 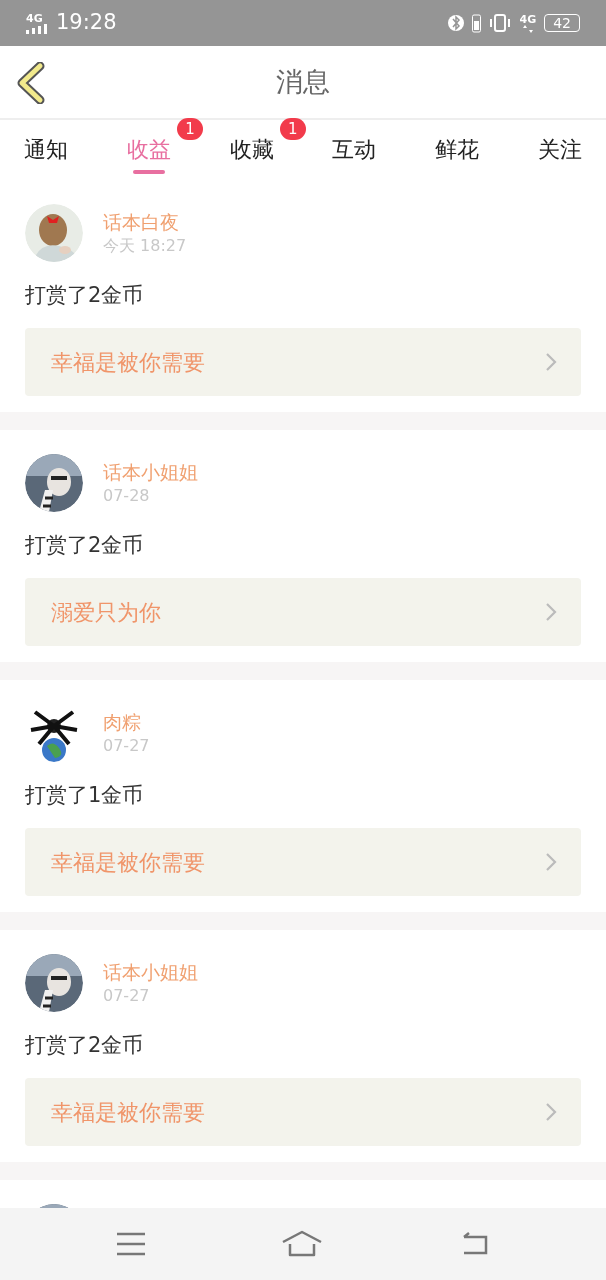 I want to click on battery-indicator: 42, so click(x=562, y=23).